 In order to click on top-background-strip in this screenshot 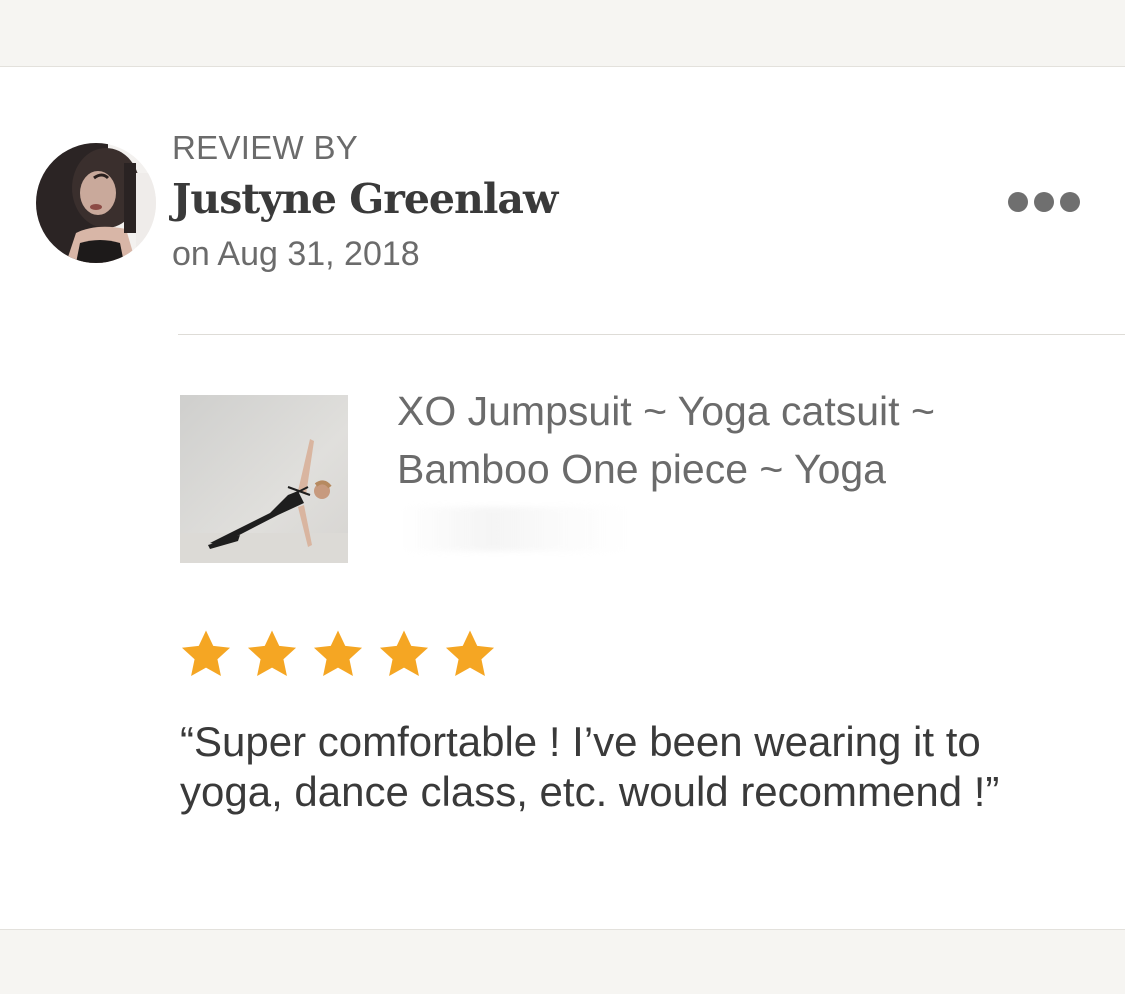, I will do `click(562, 33)`.